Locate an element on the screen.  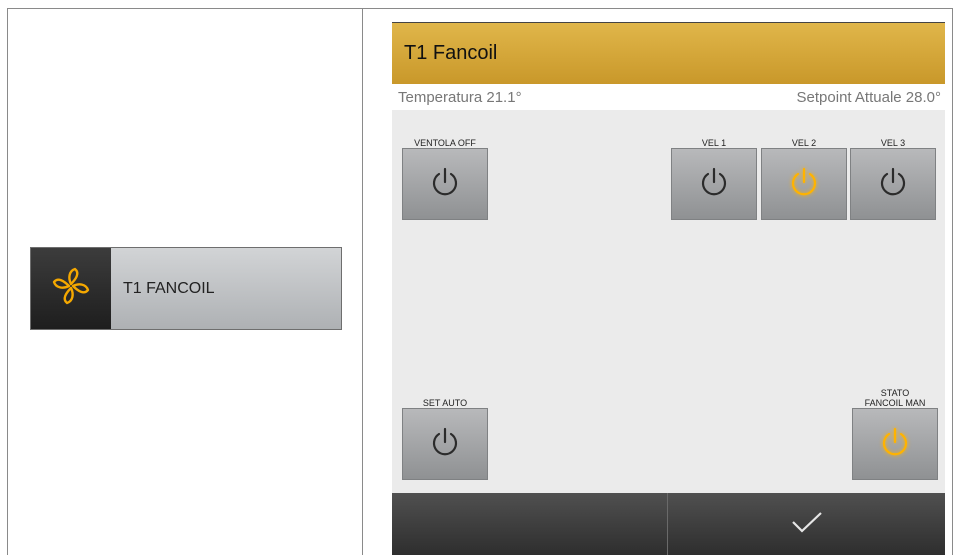
control-label: STATO FANCOIL MAN is located at coordinates (895, 398).